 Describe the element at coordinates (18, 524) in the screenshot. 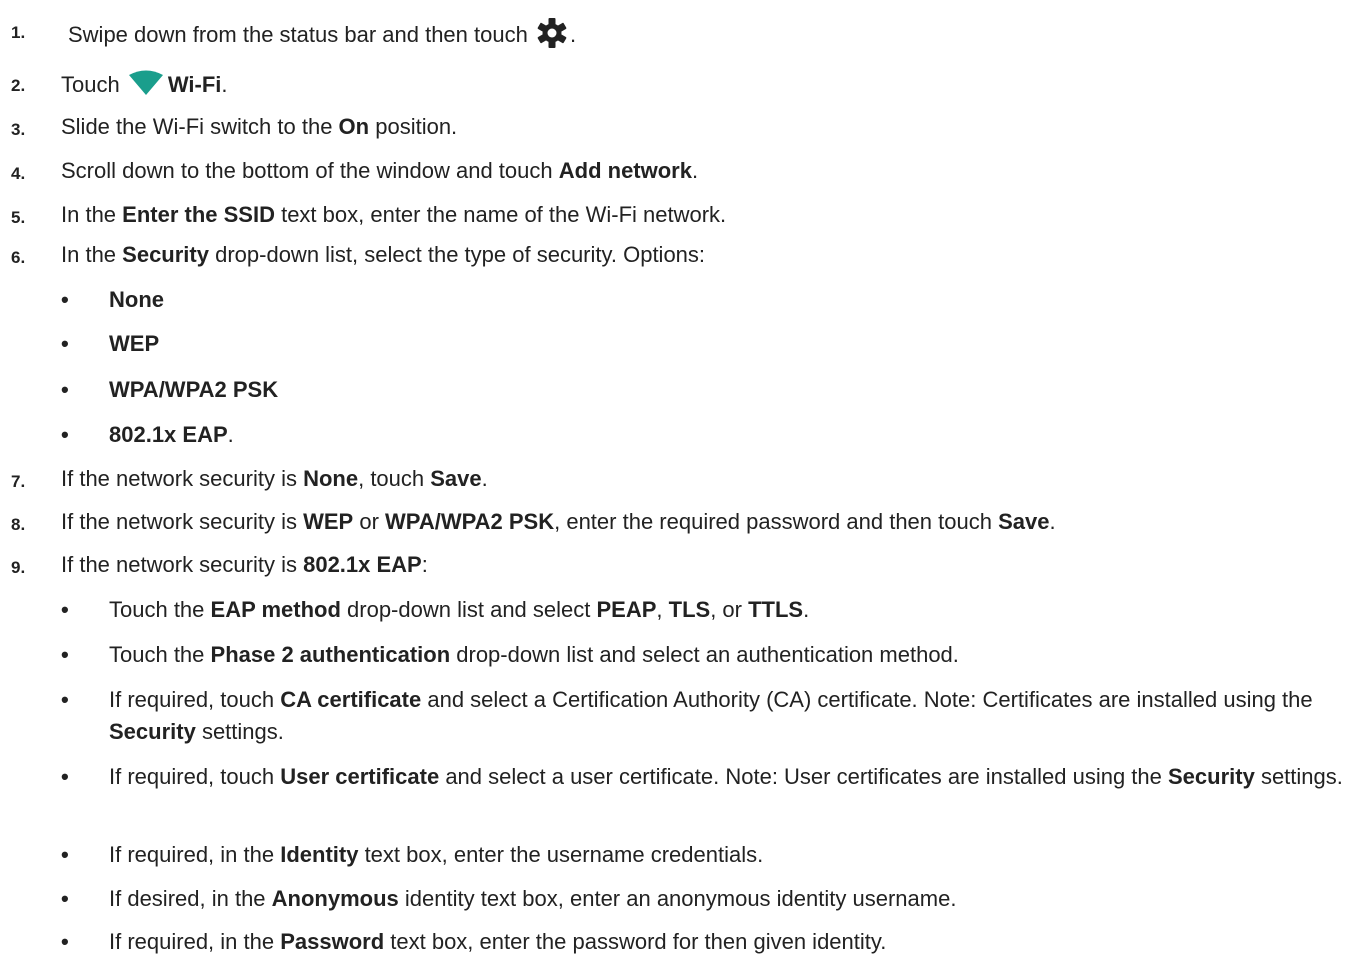

I see `step-number: 8.` at that location.